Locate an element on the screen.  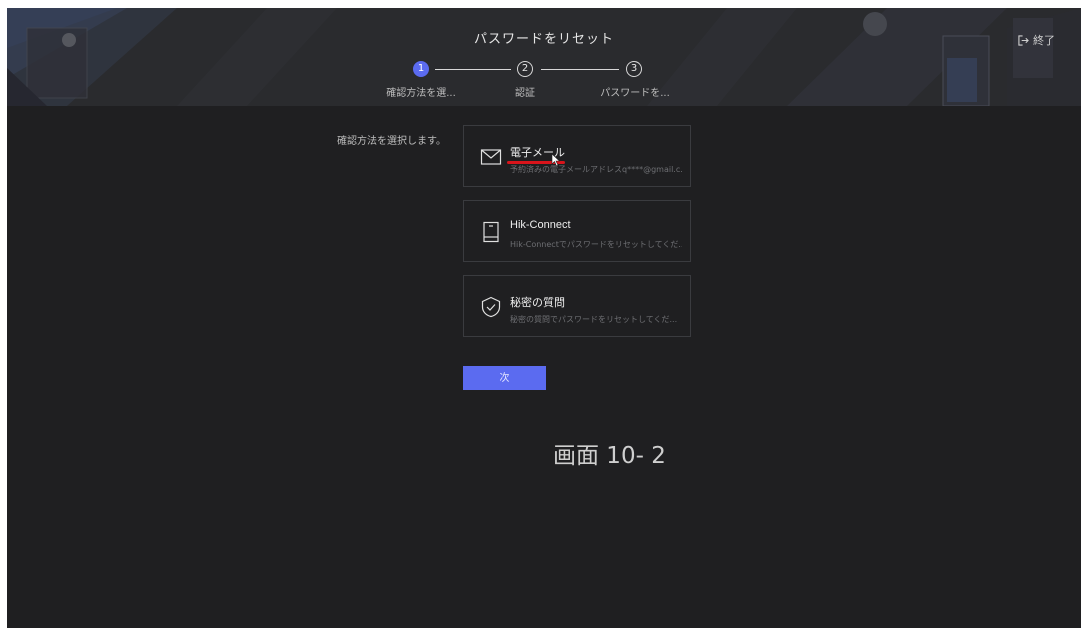
shield-check-icon is located at coordinates (491, 307).